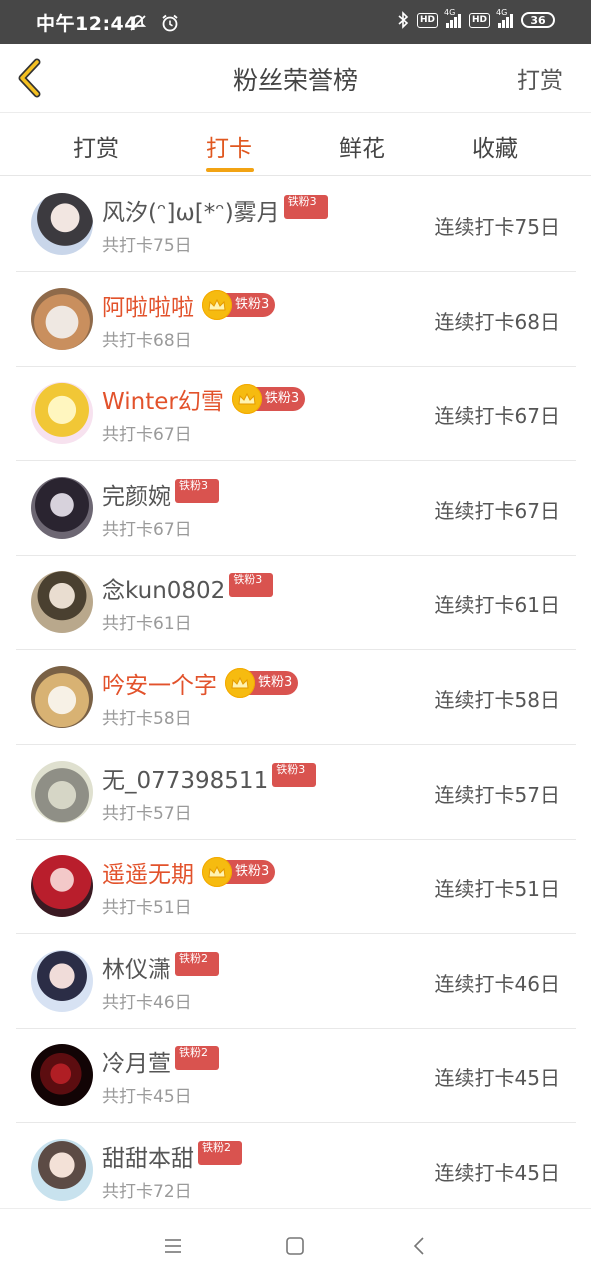  I want to click on username: 吟安一个字, so click(159, 683).